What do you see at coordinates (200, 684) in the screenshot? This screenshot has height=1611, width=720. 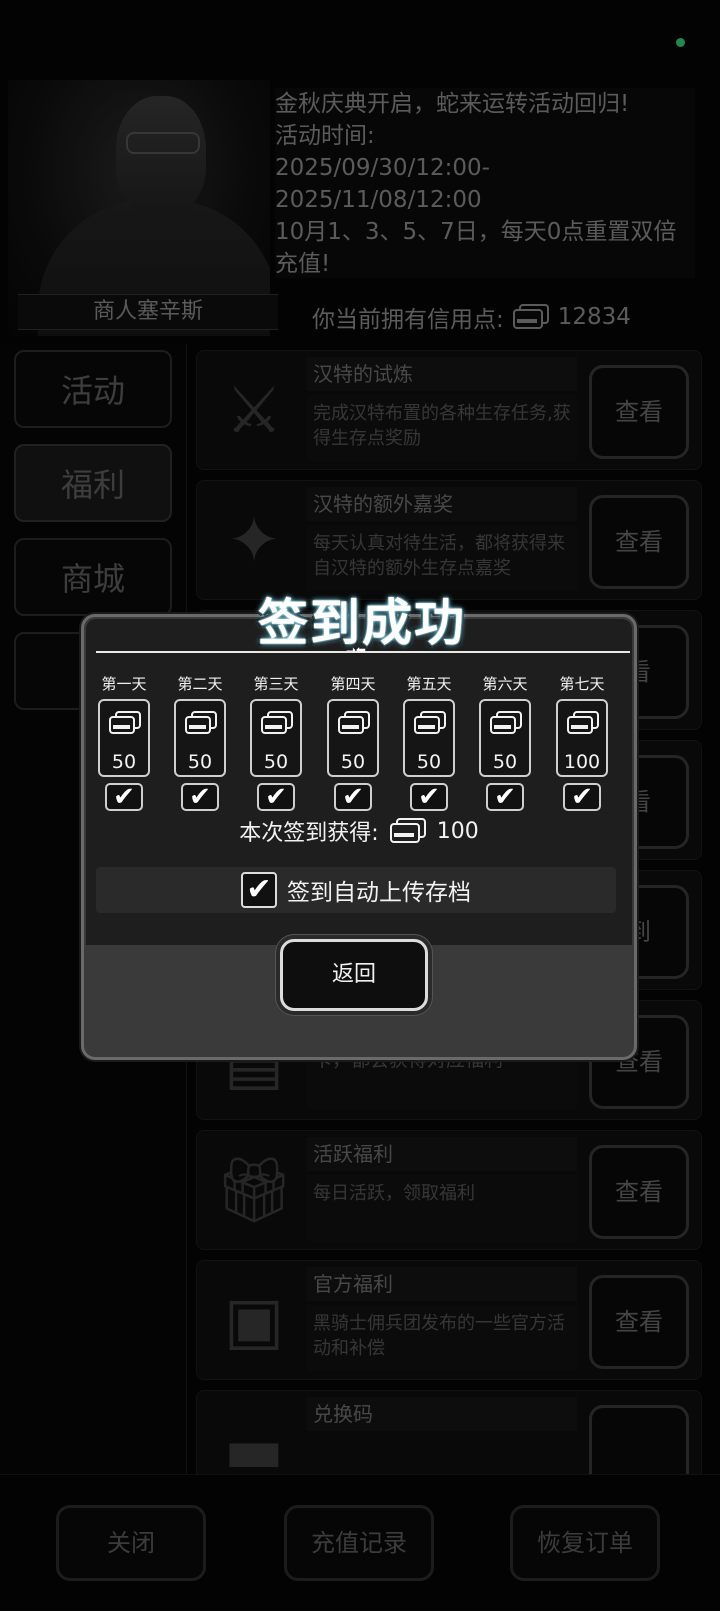 I see `day-label: 第二天` at bounding box center [200, 684].